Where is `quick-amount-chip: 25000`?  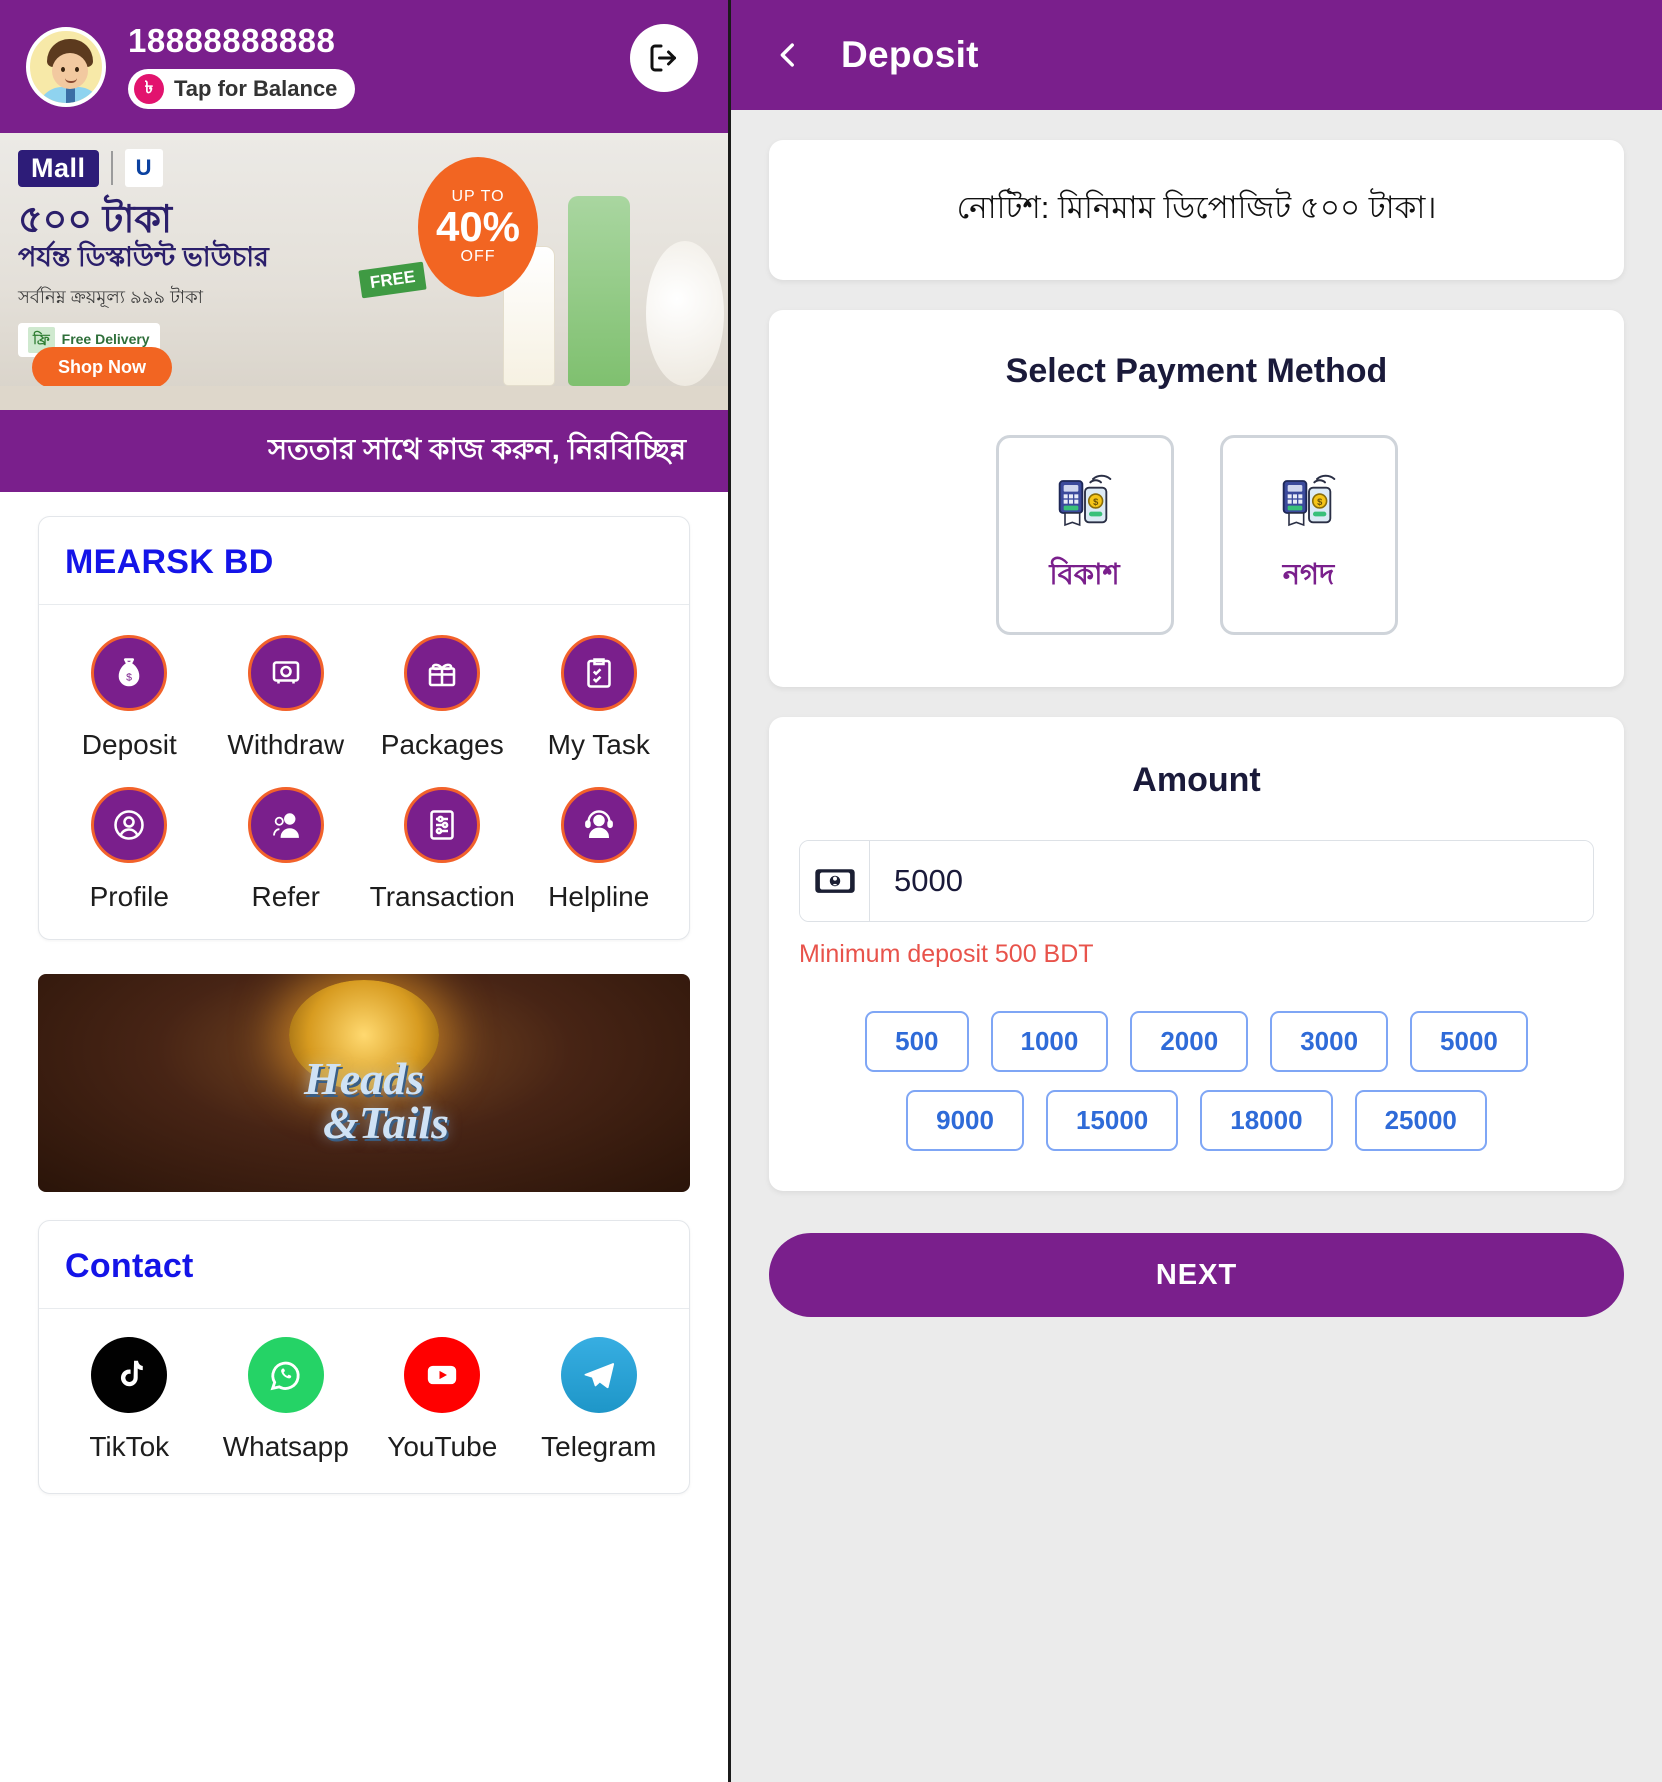
quick-amount-chip: 25000 is located at coordinates (1420, 1120).